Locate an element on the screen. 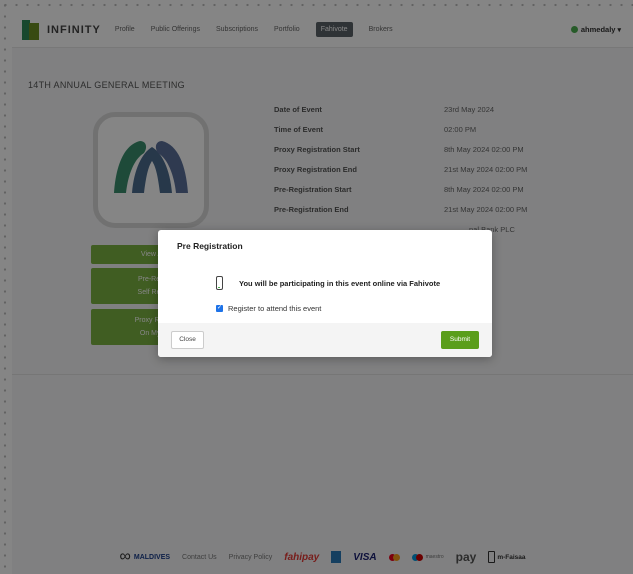 Image resolution: width=633 pixels, height=574 pixels. dialog-footer: Close Submit is located at coordinates (325, 340).